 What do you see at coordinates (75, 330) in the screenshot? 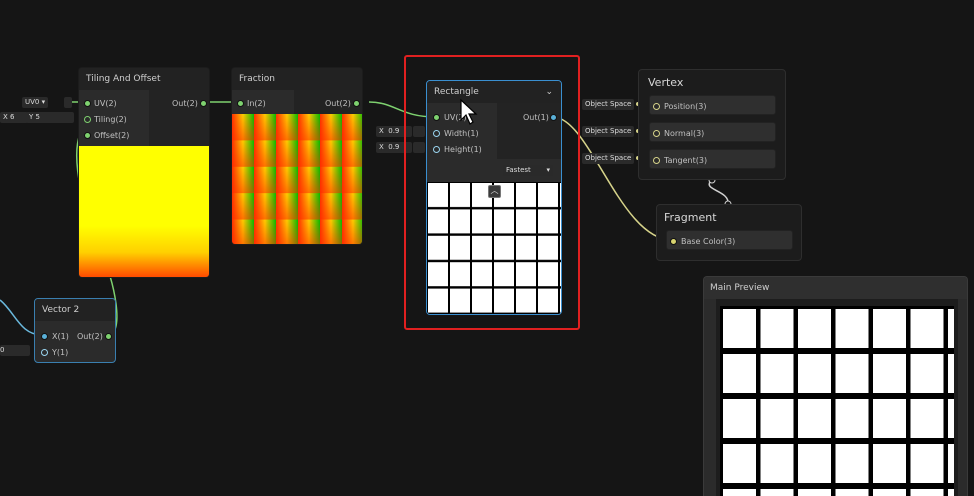
I see `vector2-node: Vector 2 X(1) Y(1) Out(2)` at bounding box center [75, 330].